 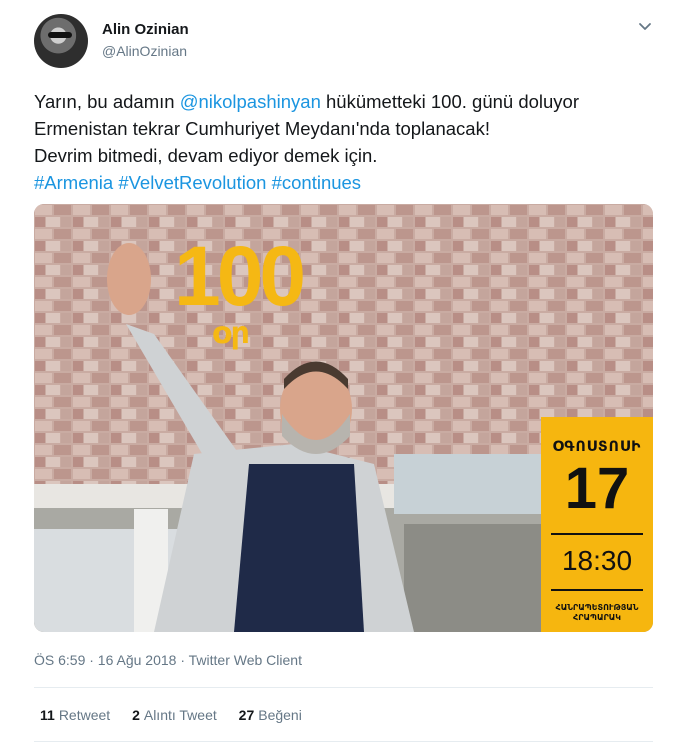 What do you see at coordinates (192, 182) in the screenshot?
I see `hashtag-velvetrevolution: #VelvetRevolution` at bounding box center [192, 182].